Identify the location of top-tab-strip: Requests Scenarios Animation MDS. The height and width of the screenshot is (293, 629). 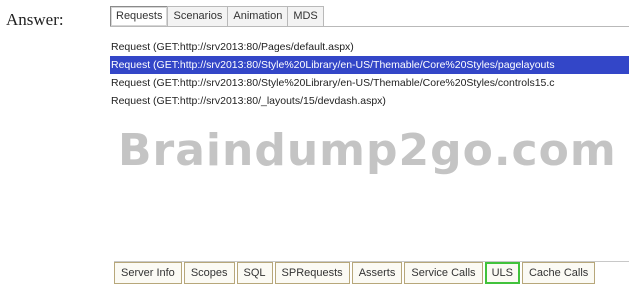
(369, 16).